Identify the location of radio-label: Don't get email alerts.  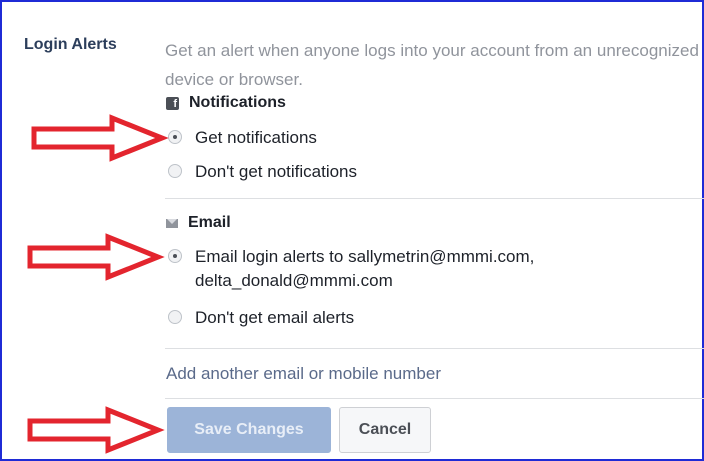
(275, 317).